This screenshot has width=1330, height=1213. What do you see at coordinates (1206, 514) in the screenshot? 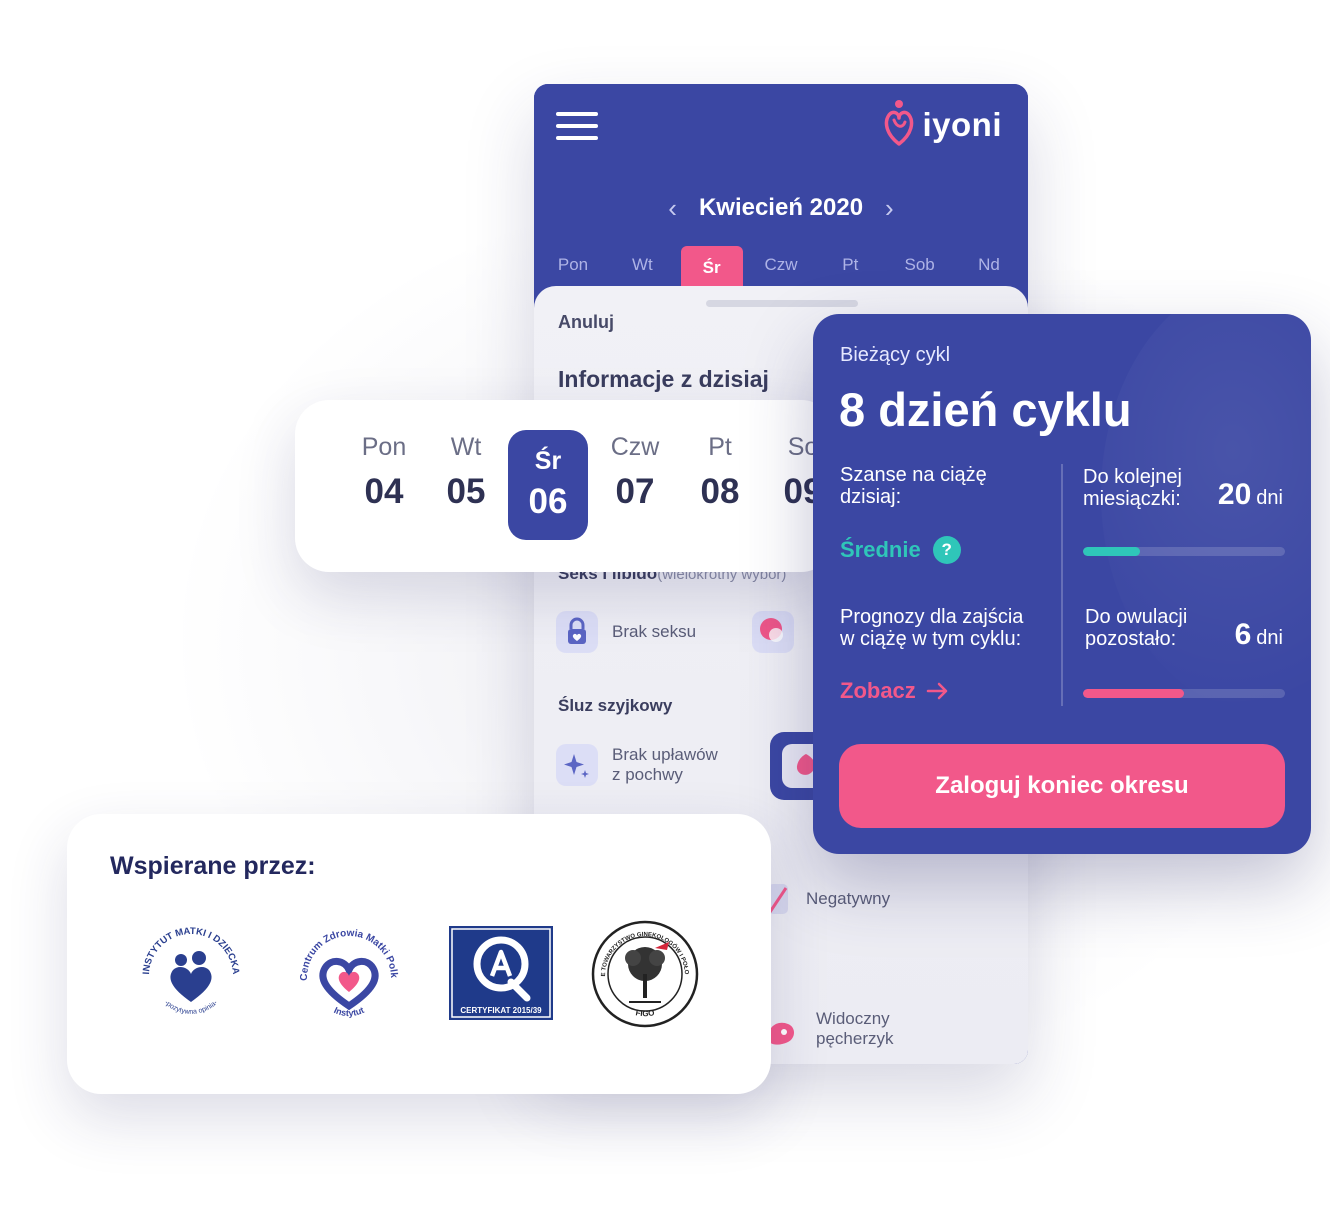
I see `decorative-shape` at bounding box center [1206, 514].